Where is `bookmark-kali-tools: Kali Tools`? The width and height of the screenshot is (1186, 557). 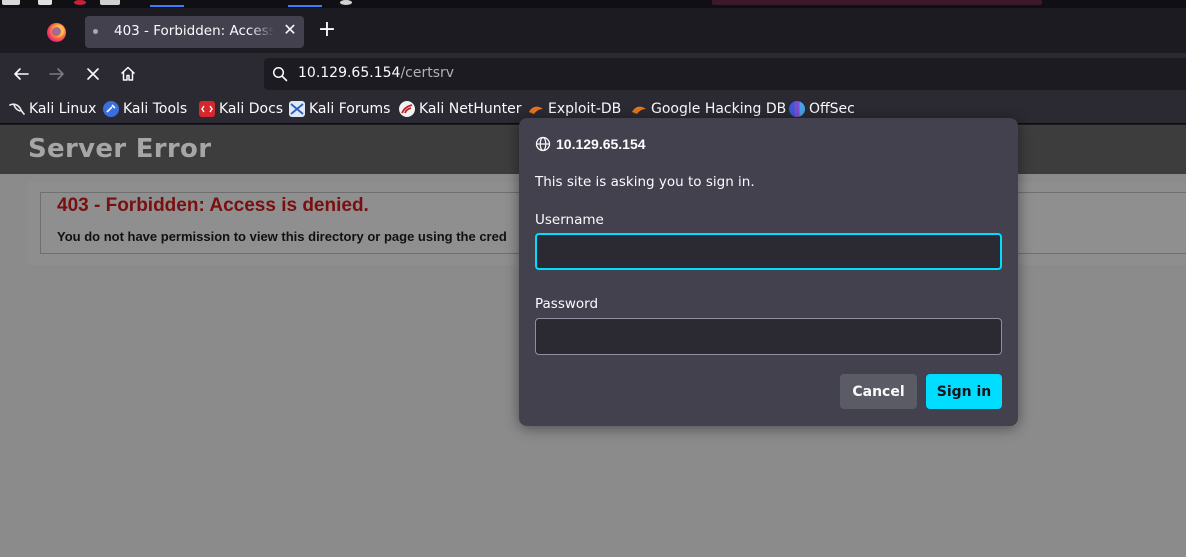 bookmark-kali-tools: Kali Tools is located at coordinates (145, 109).